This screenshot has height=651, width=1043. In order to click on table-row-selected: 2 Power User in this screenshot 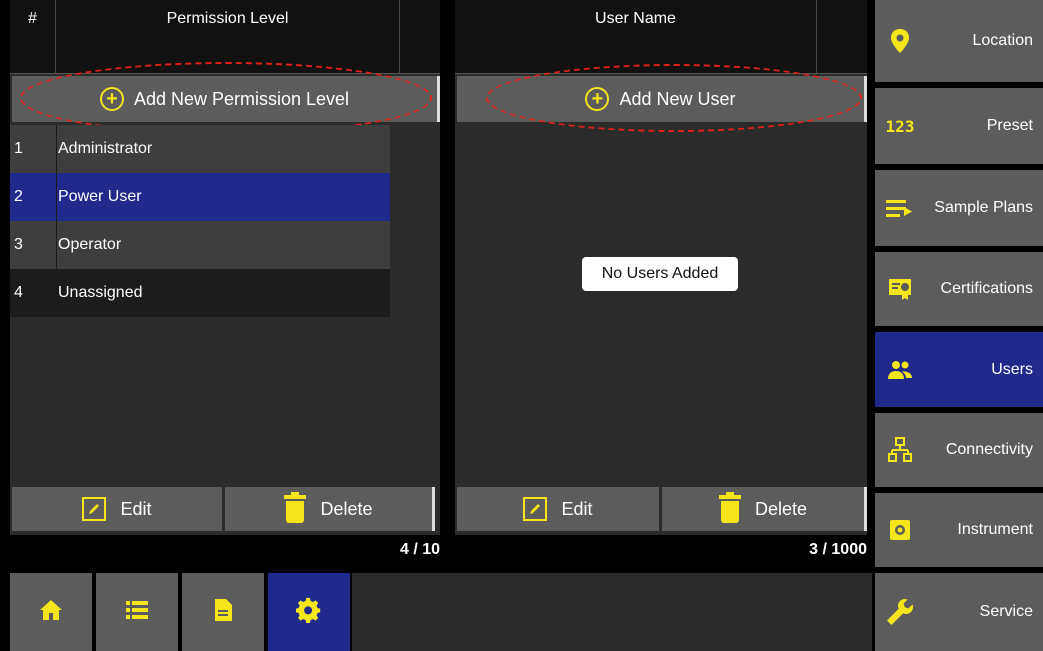, I will do `click(200, 197)`.